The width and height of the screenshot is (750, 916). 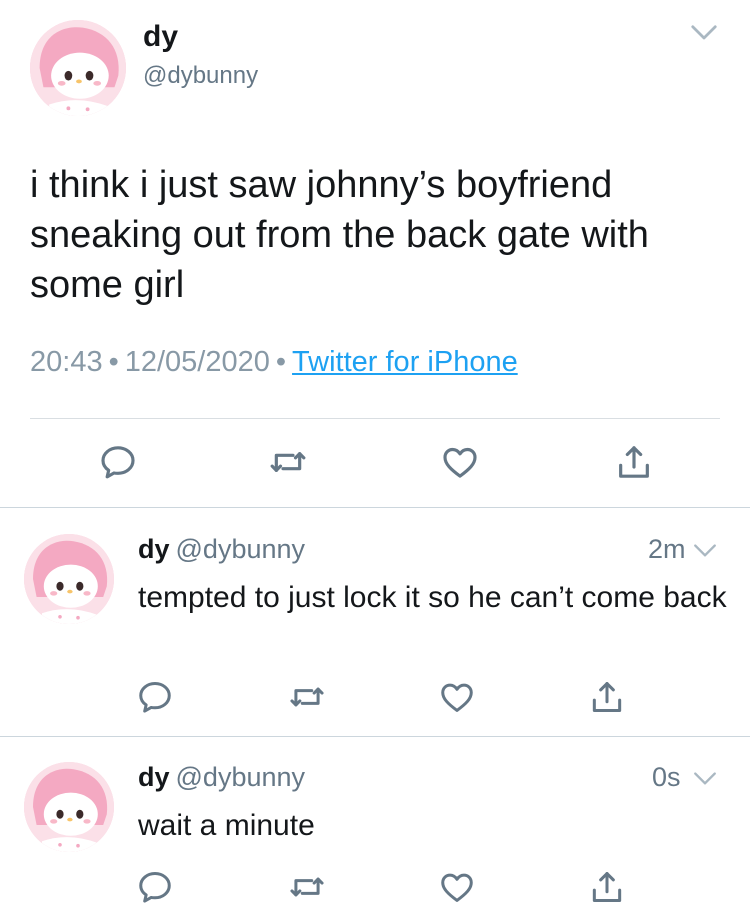 What do you see at coordinates (667, 549) in the screenshot?
I see `reply-timestamp: 2m` at bounding box center [667, 549].